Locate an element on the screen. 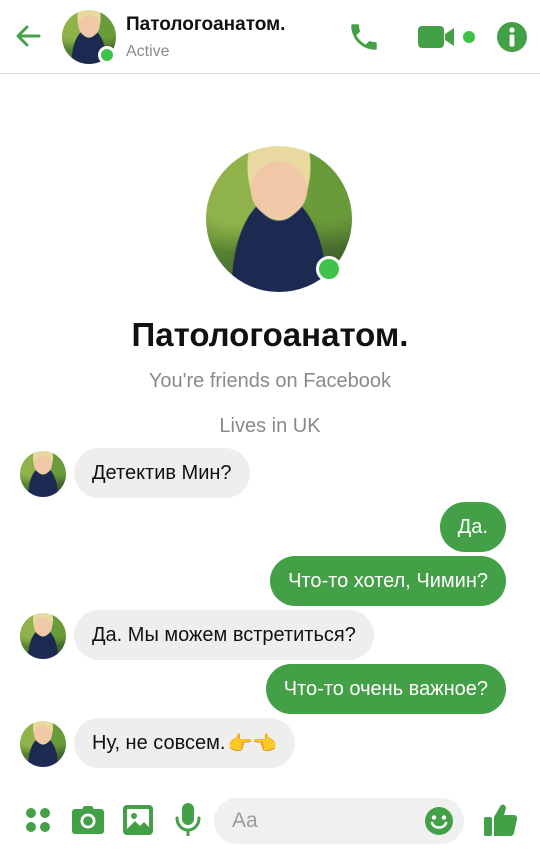  message-text: Ну, не совсем. is located at coordinates (159, 743).